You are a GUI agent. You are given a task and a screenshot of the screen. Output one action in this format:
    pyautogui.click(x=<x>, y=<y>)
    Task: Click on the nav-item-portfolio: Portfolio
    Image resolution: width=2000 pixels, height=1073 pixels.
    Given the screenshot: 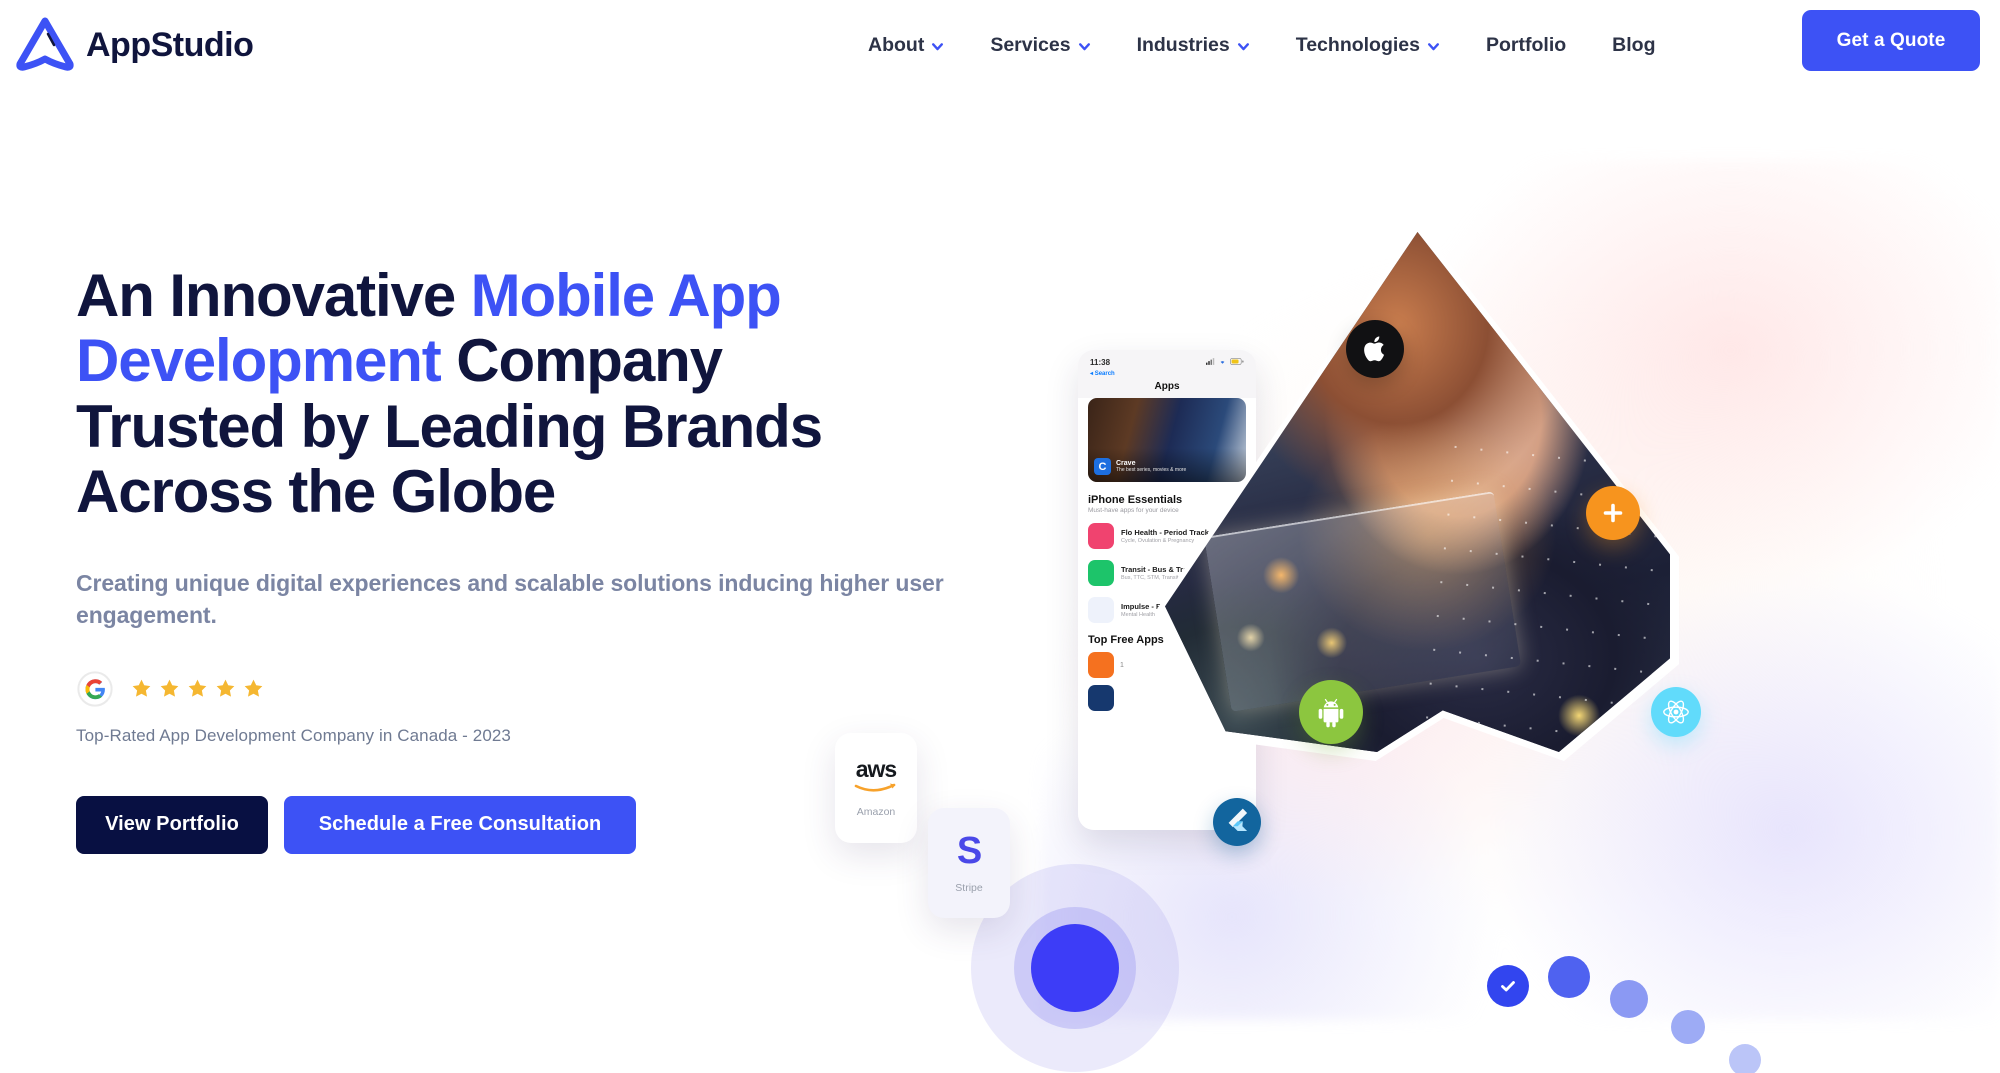 What is the action you would take?
    pyautogui.click(x=1526, y=45)
    